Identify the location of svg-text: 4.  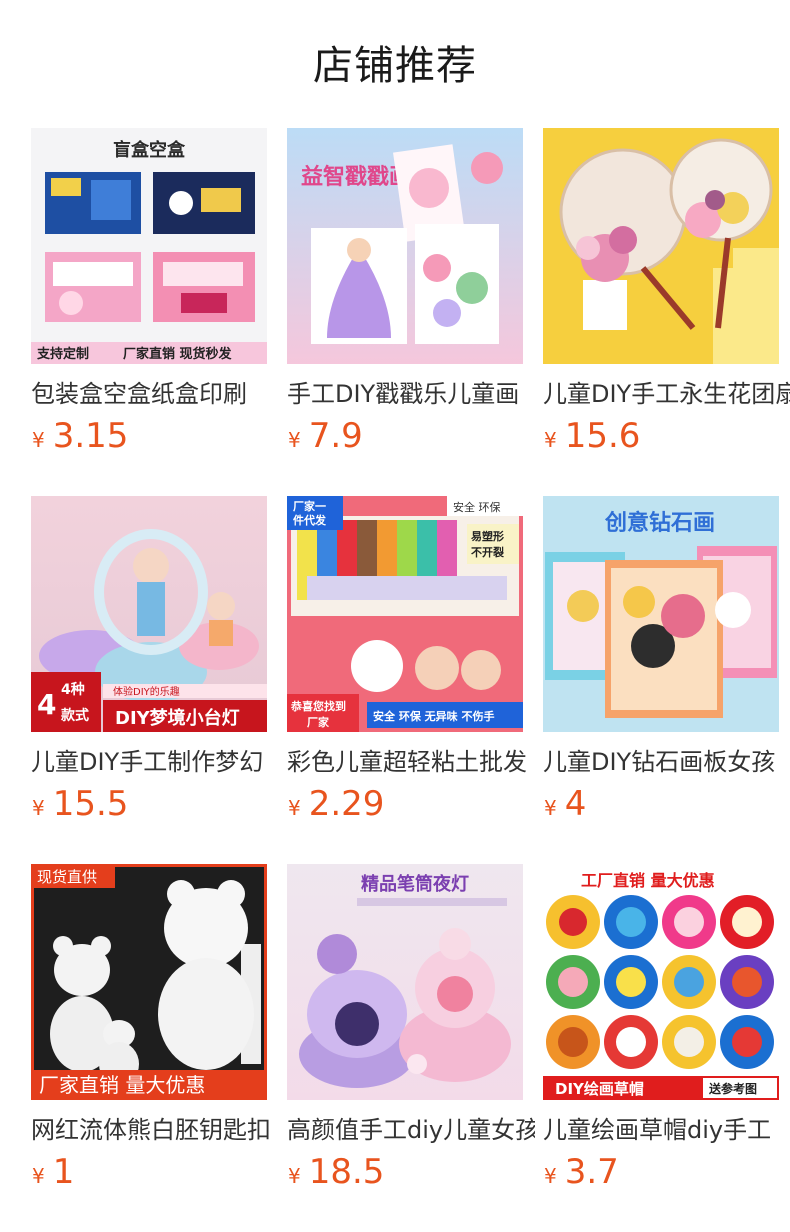
(46, 704).